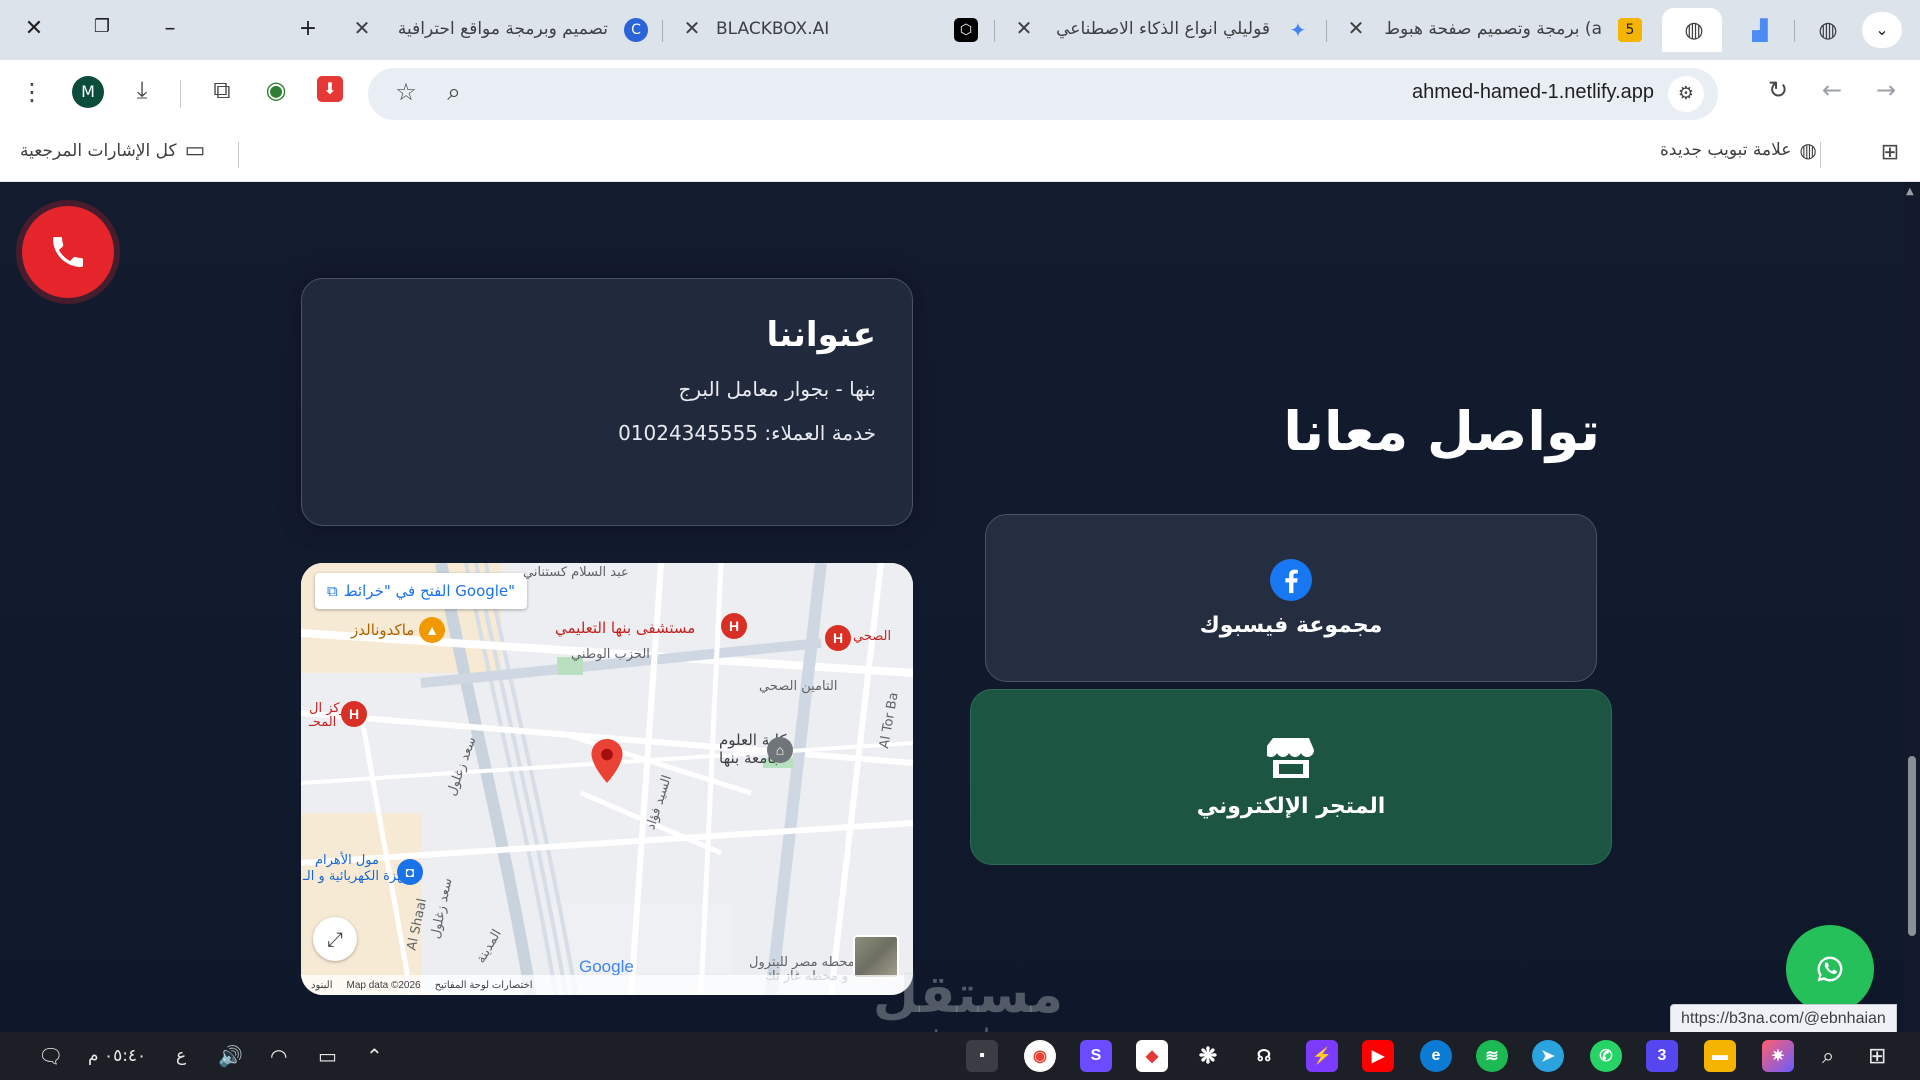  I want to click on map-label: عبد السلام كستناني, so click(576, 572).